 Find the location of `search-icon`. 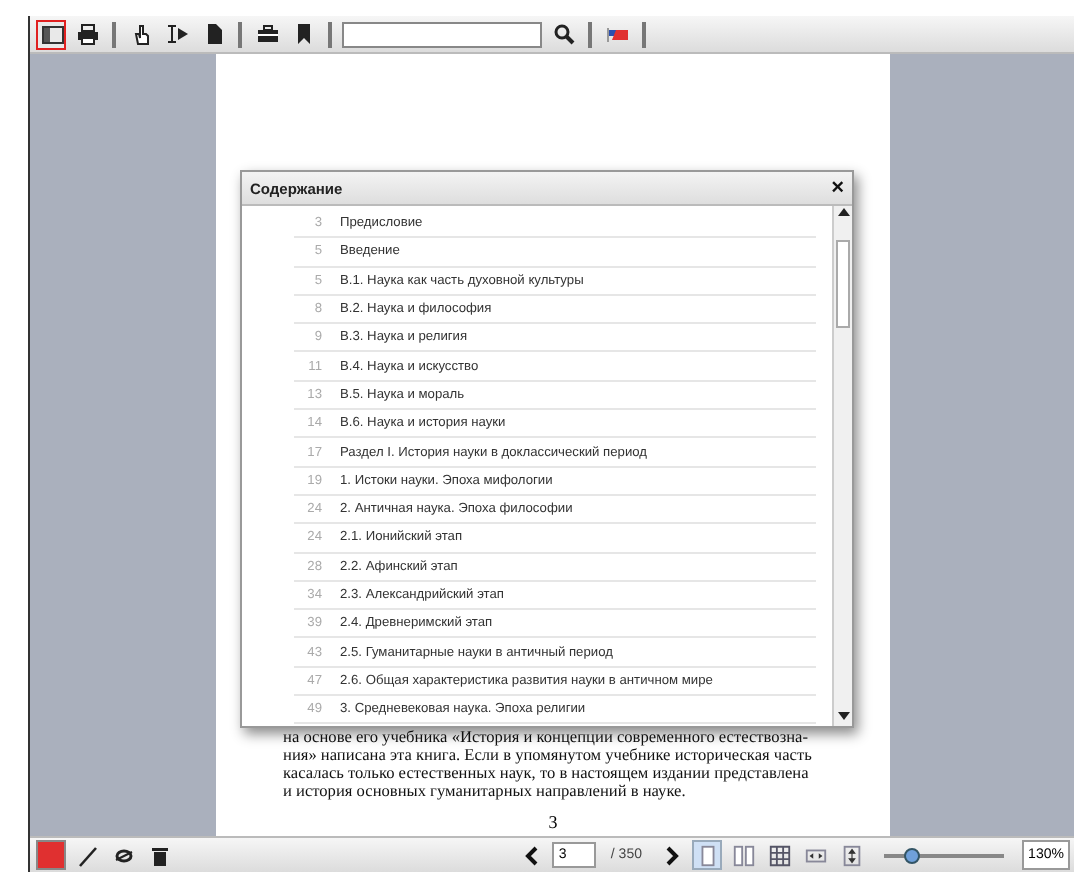

search-icon is located at coordinates (563, 34).